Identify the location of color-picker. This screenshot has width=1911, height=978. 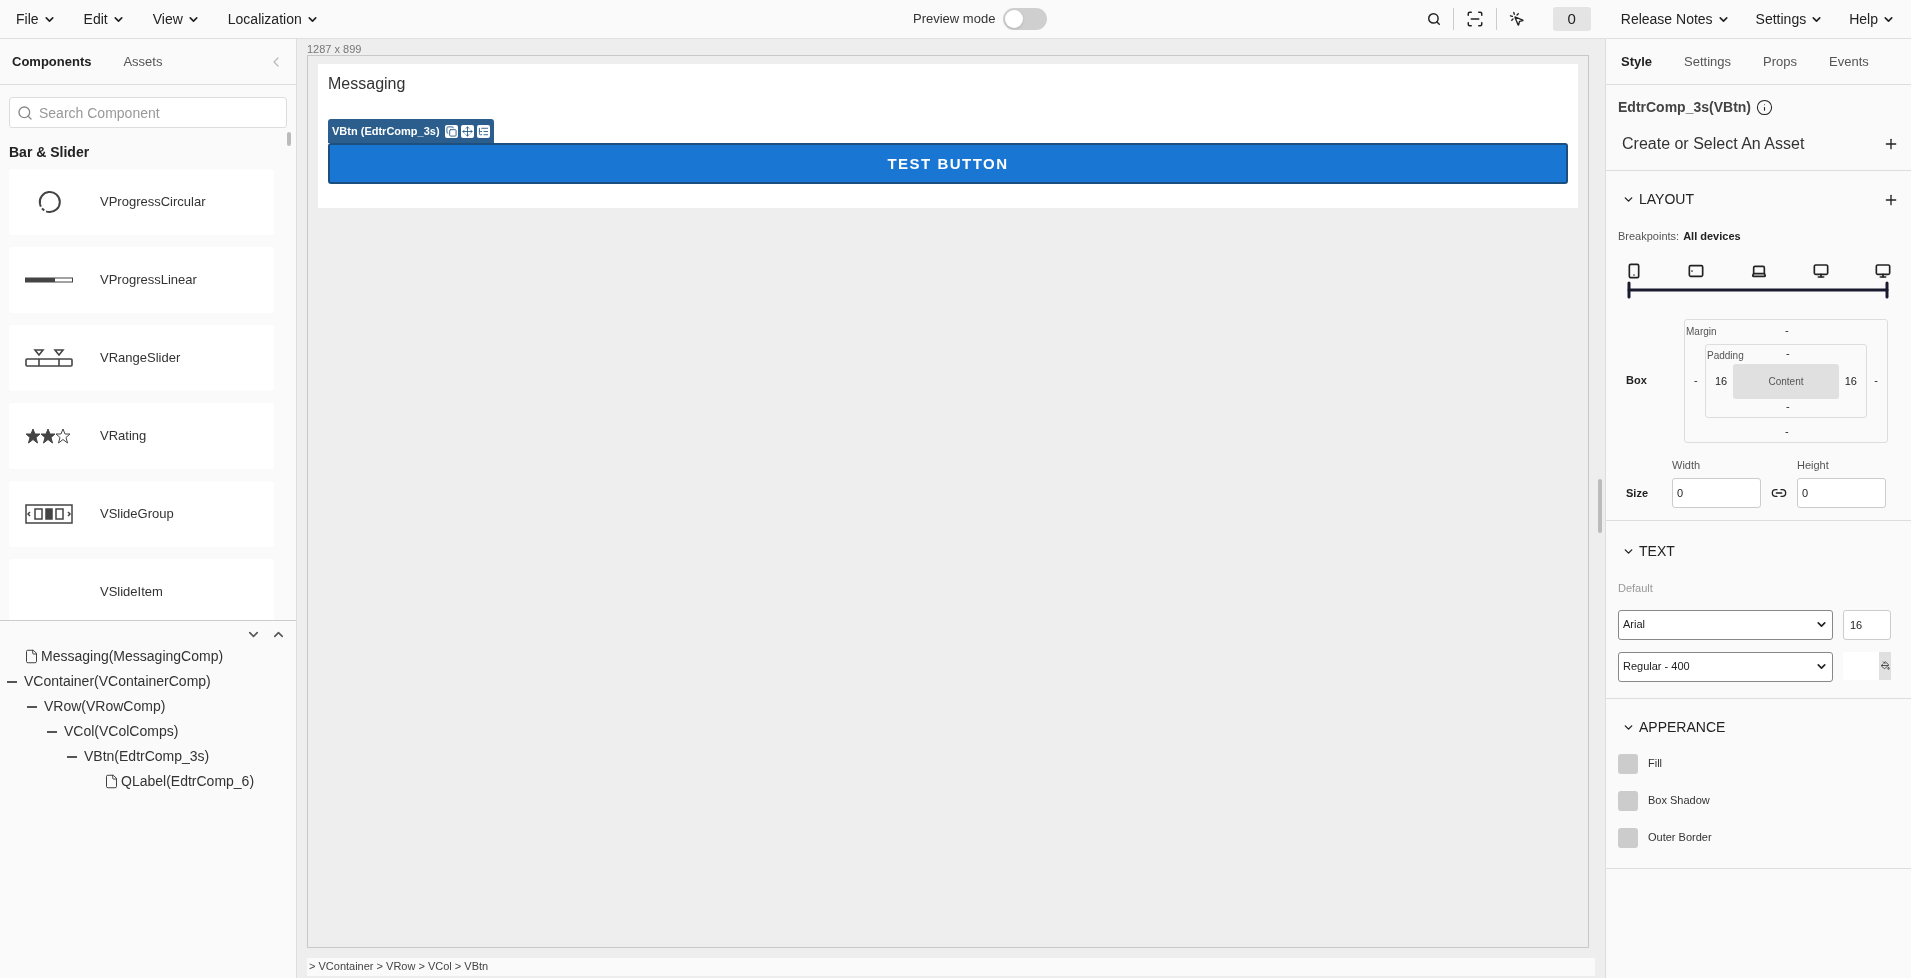
(1867, 665).